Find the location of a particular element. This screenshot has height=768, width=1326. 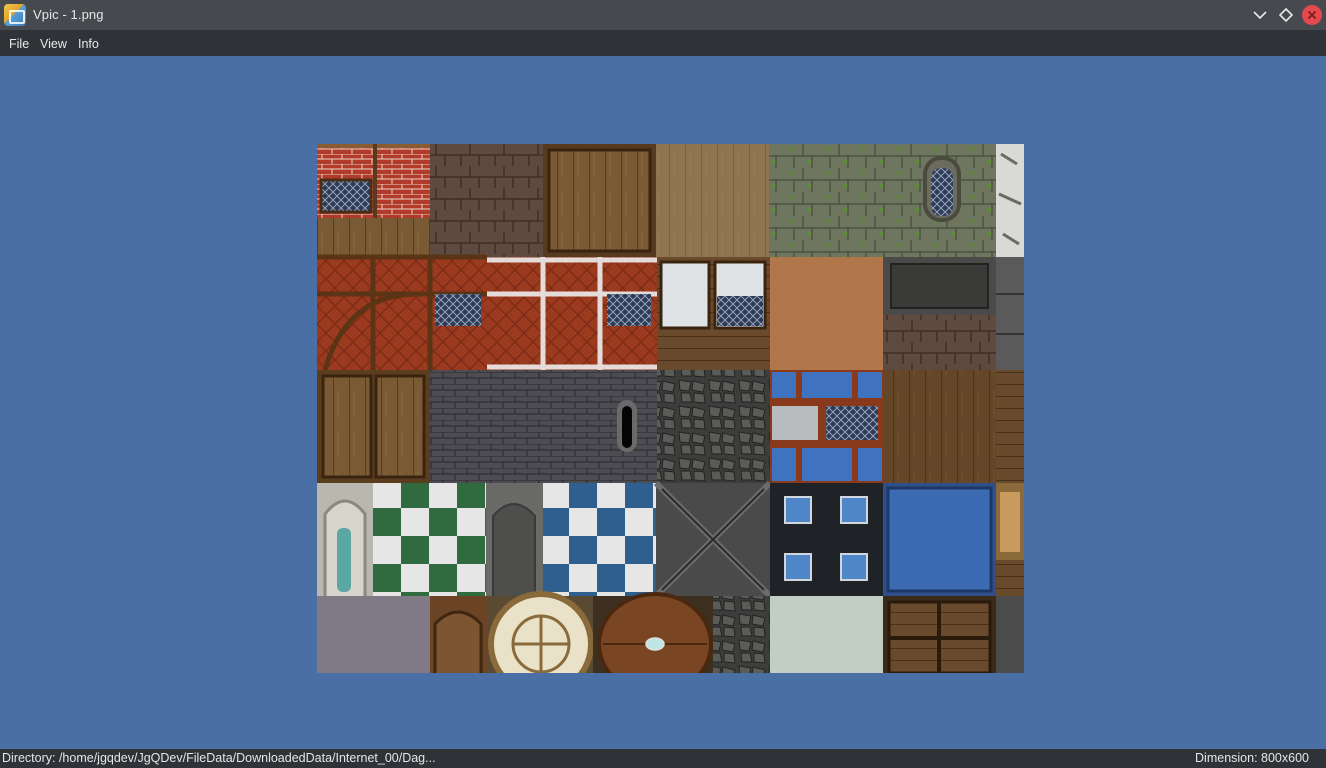

close-icon is located at coordinates (1312, 15).